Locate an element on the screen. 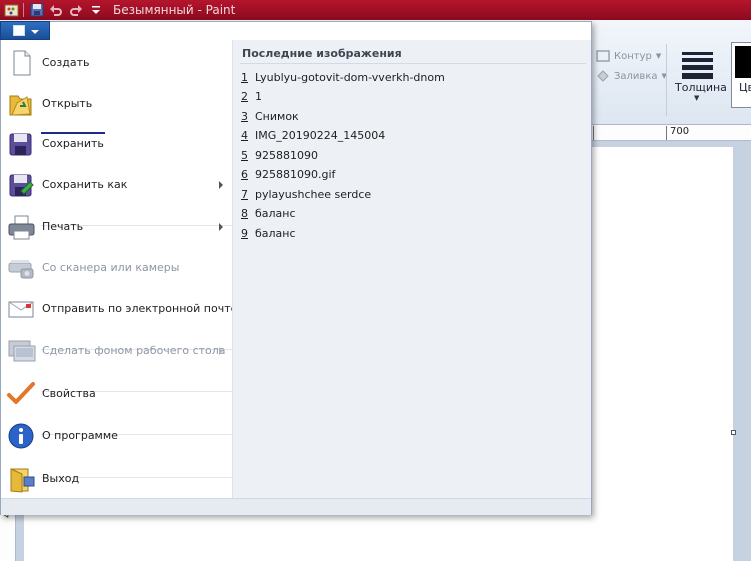 The height and width of the screenshot is (561, 751). title-bar: Безымянный - Paint is located at coordinates (375, 10).